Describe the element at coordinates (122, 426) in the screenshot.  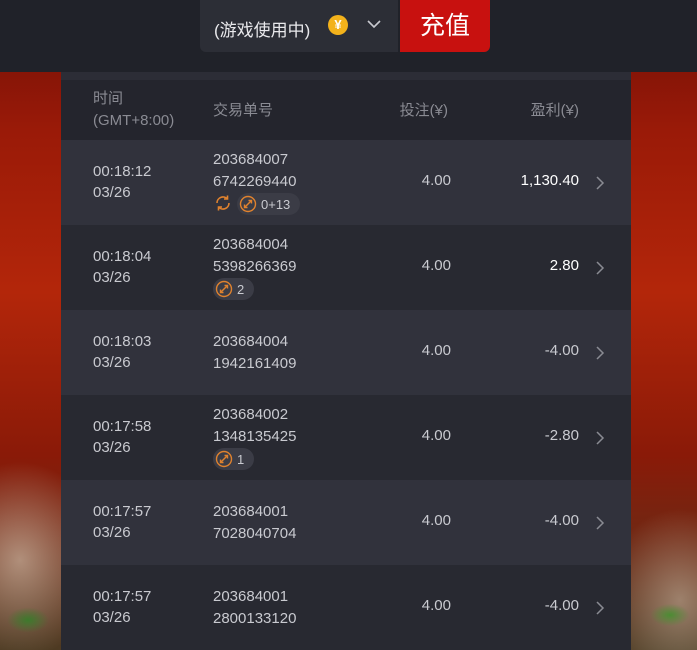
I see `row-time: 00:17:58` at that location.